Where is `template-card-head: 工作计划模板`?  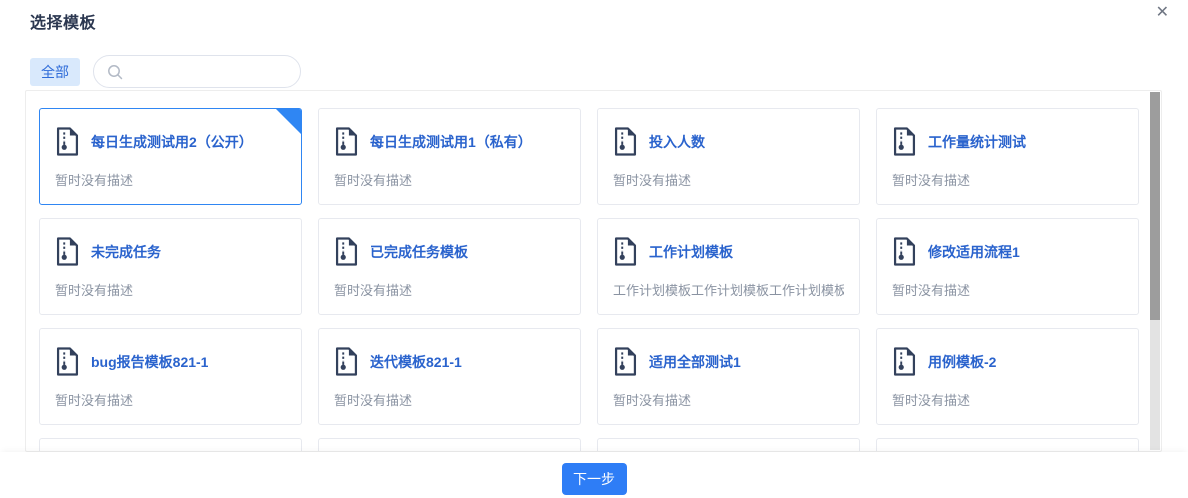 template-card-head: 工作计划模板 is located at coordinates (728, 251).